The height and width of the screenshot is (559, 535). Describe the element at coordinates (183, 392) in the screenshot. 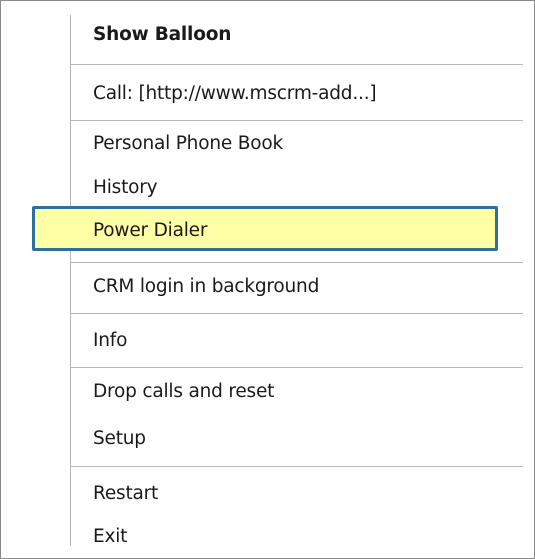

I see `menu-item-drop-calls-reset: Drop calls and reset` at that location.